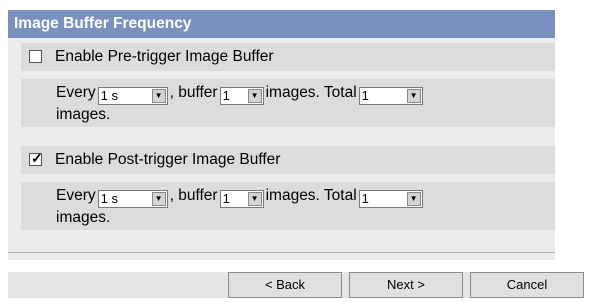 The height and width of the screenshot is (302, 589). What do you see at coordinates (285, 285) in the screenshot?
I see `back-button: < Back` at bounding box center [285, 285].